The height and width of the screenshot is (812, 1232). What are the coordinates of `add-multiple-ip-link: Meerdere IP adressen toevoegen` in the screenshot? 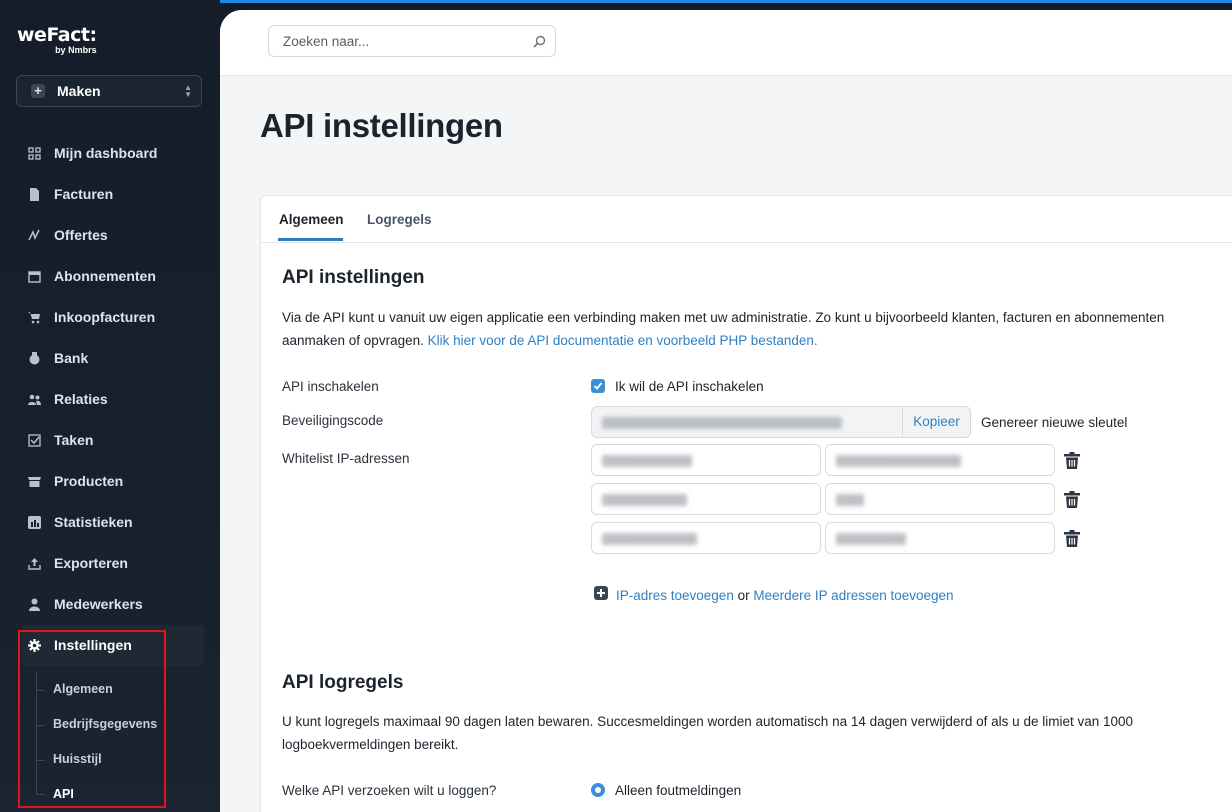 It's located at (853, 595).